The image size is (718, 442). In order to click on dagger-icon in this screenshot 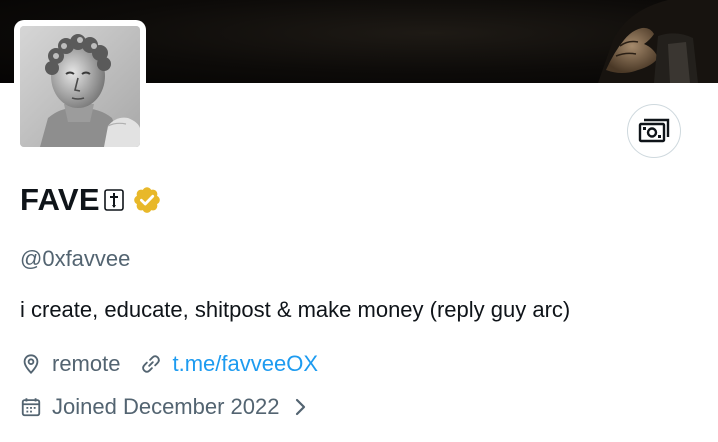, I will do `click(114, 200)`.